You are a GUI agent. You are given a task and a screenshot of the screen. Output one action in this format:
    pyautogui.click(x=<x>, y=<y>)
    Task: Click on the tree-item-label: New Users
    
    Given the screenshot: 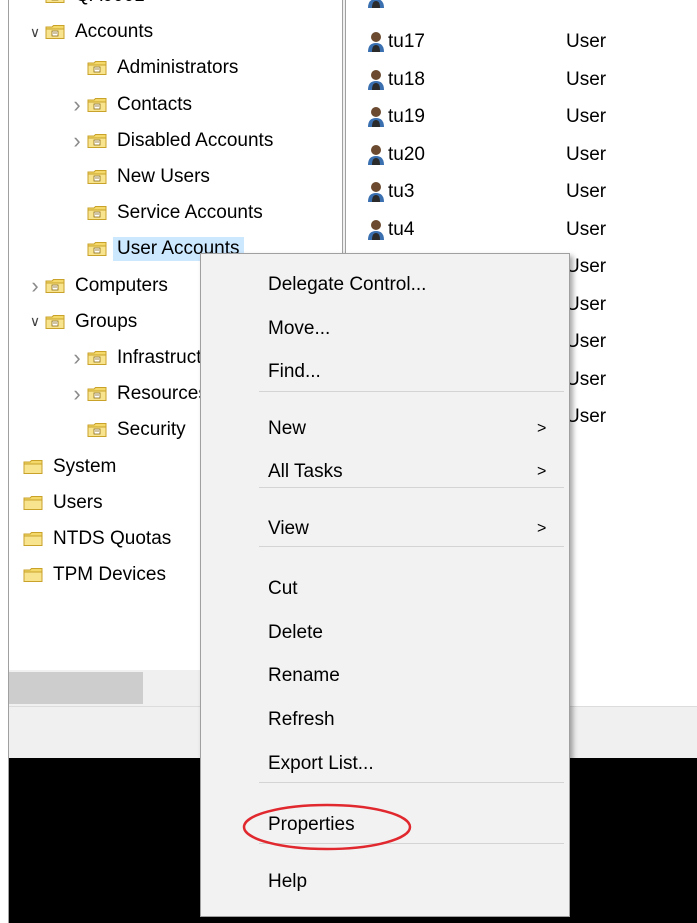 What is the action you would take?
    pyautogui.click(x=163, y=176)
    